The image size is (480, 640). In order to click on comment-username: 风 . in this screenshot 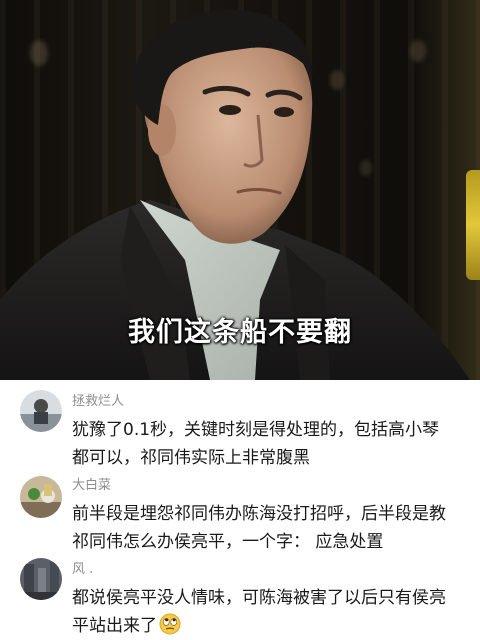, I will do `click(82, 570)`.